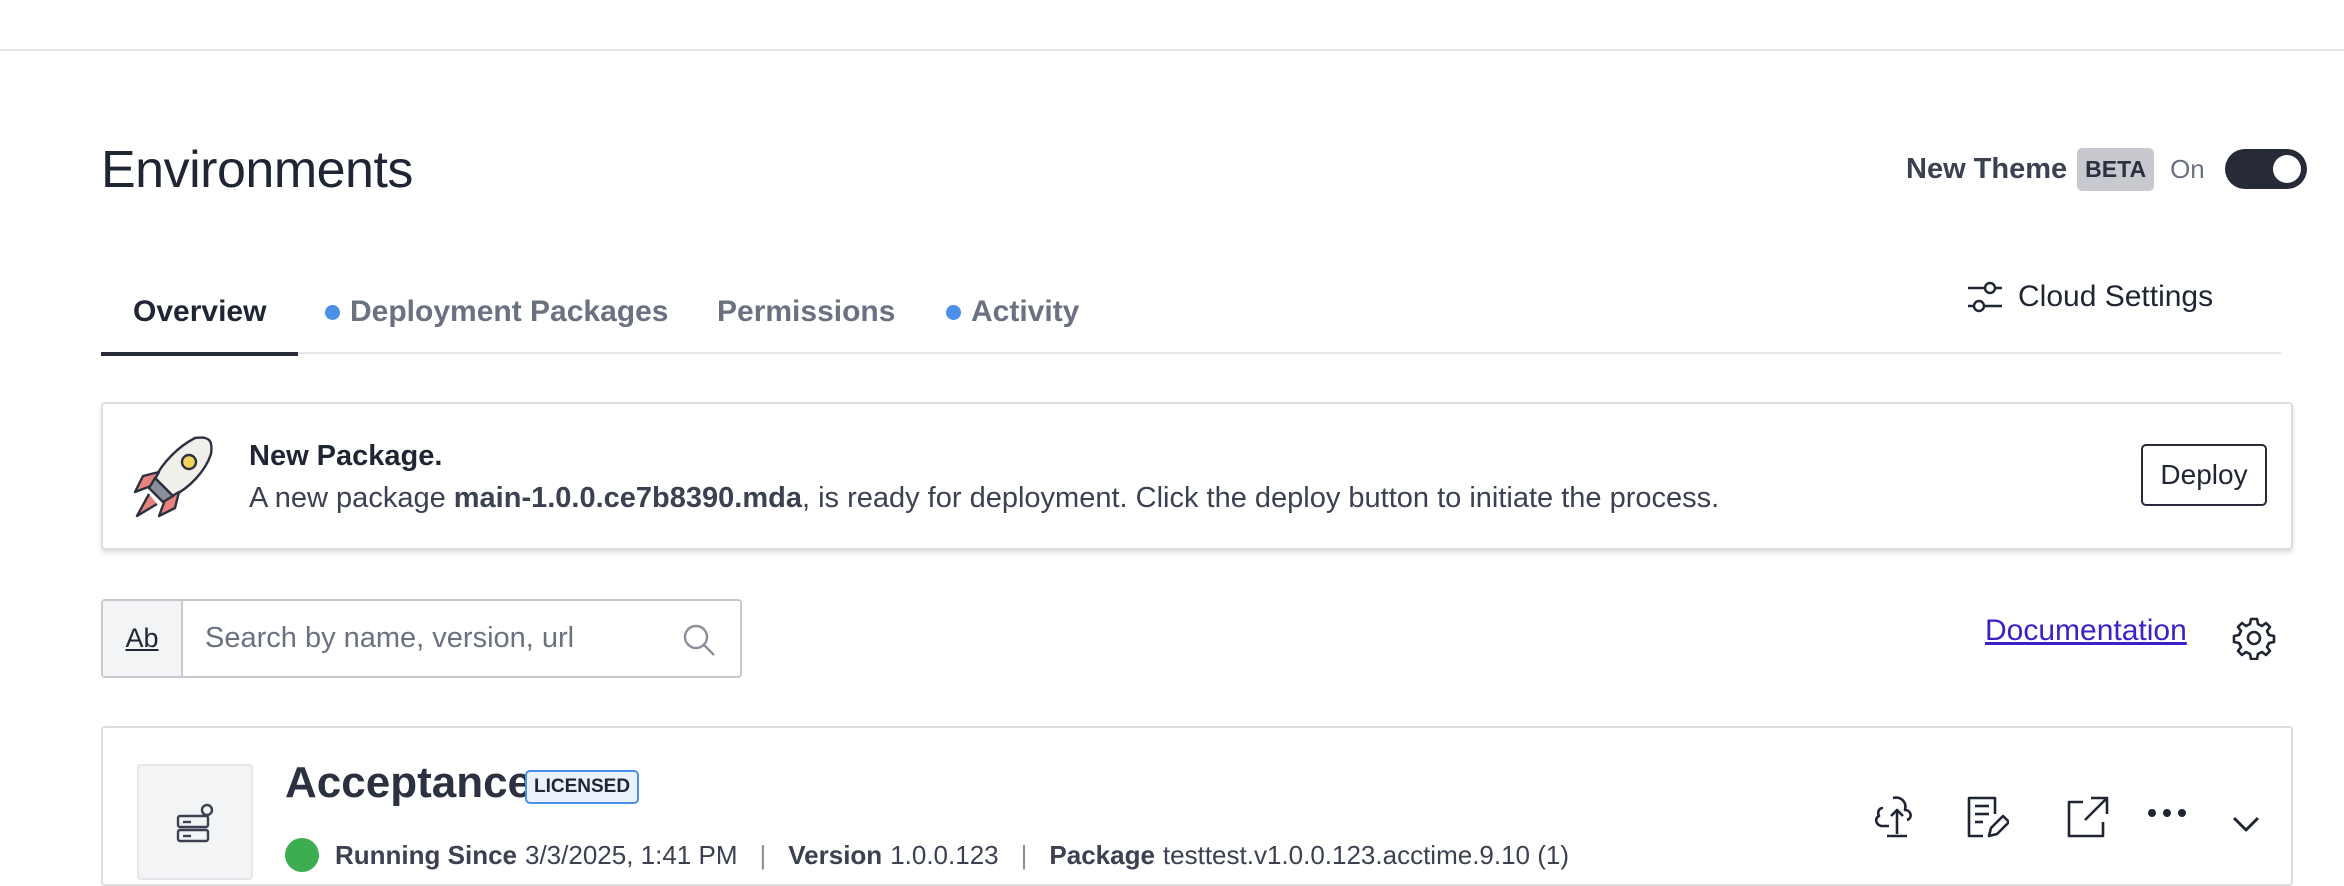 This screenshot has width=2344, height=886. What do you see at coordinates (627, 498) in the screenshot?
I see `package-name: main-1.0.0.ce7b8390.mda` at bounding box center [627, 498].